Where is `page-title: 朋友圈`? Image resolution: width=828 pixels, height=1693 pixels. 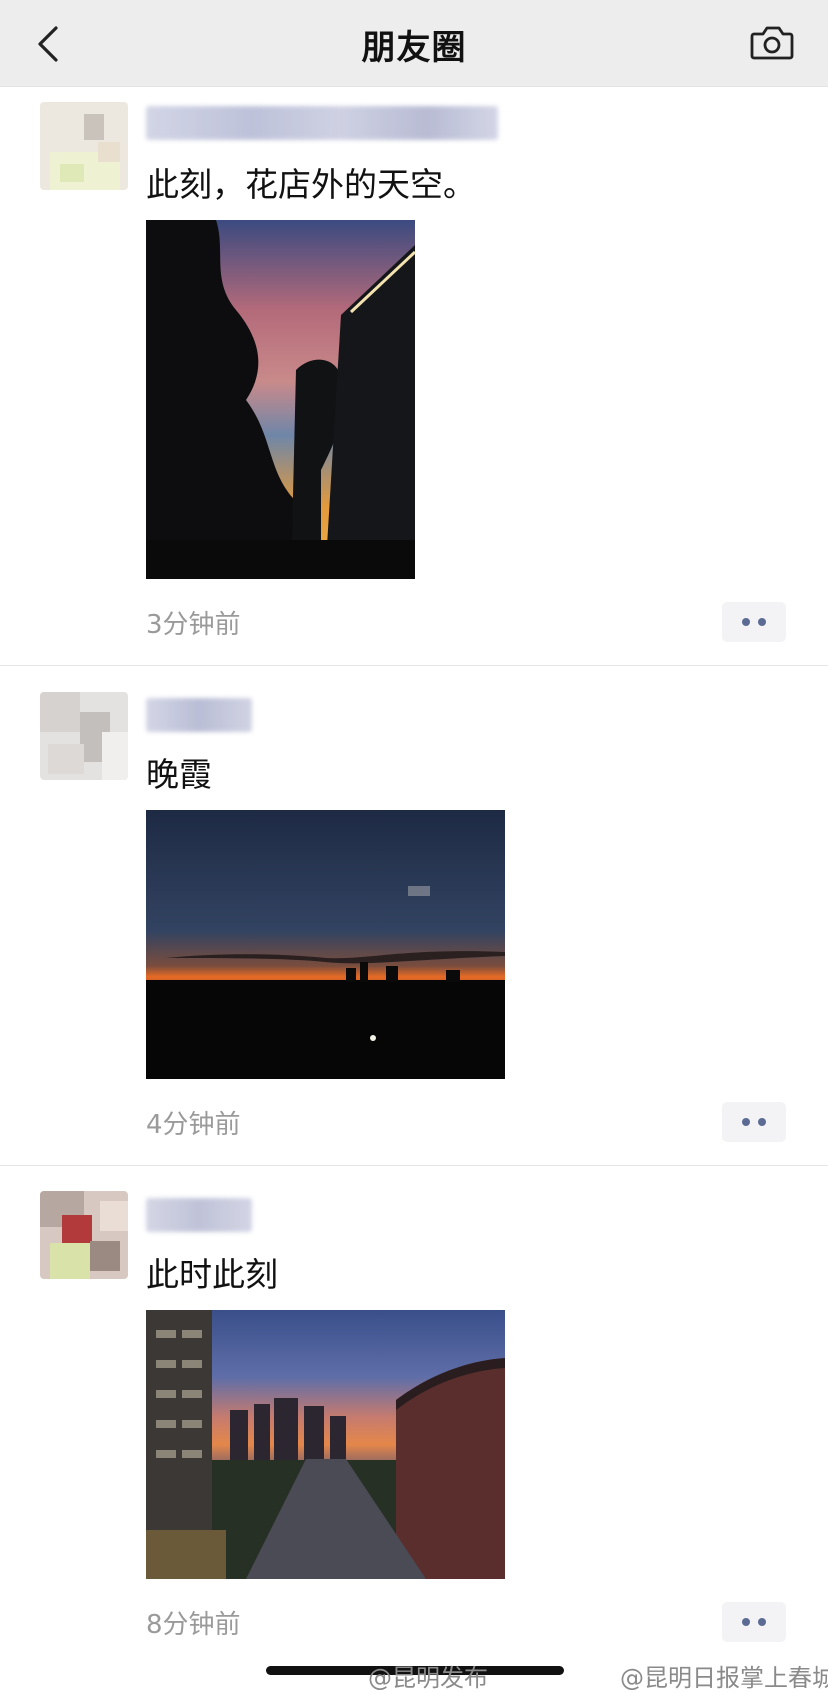 page-title: 朋友圈 is located at coordinates (414, 48).